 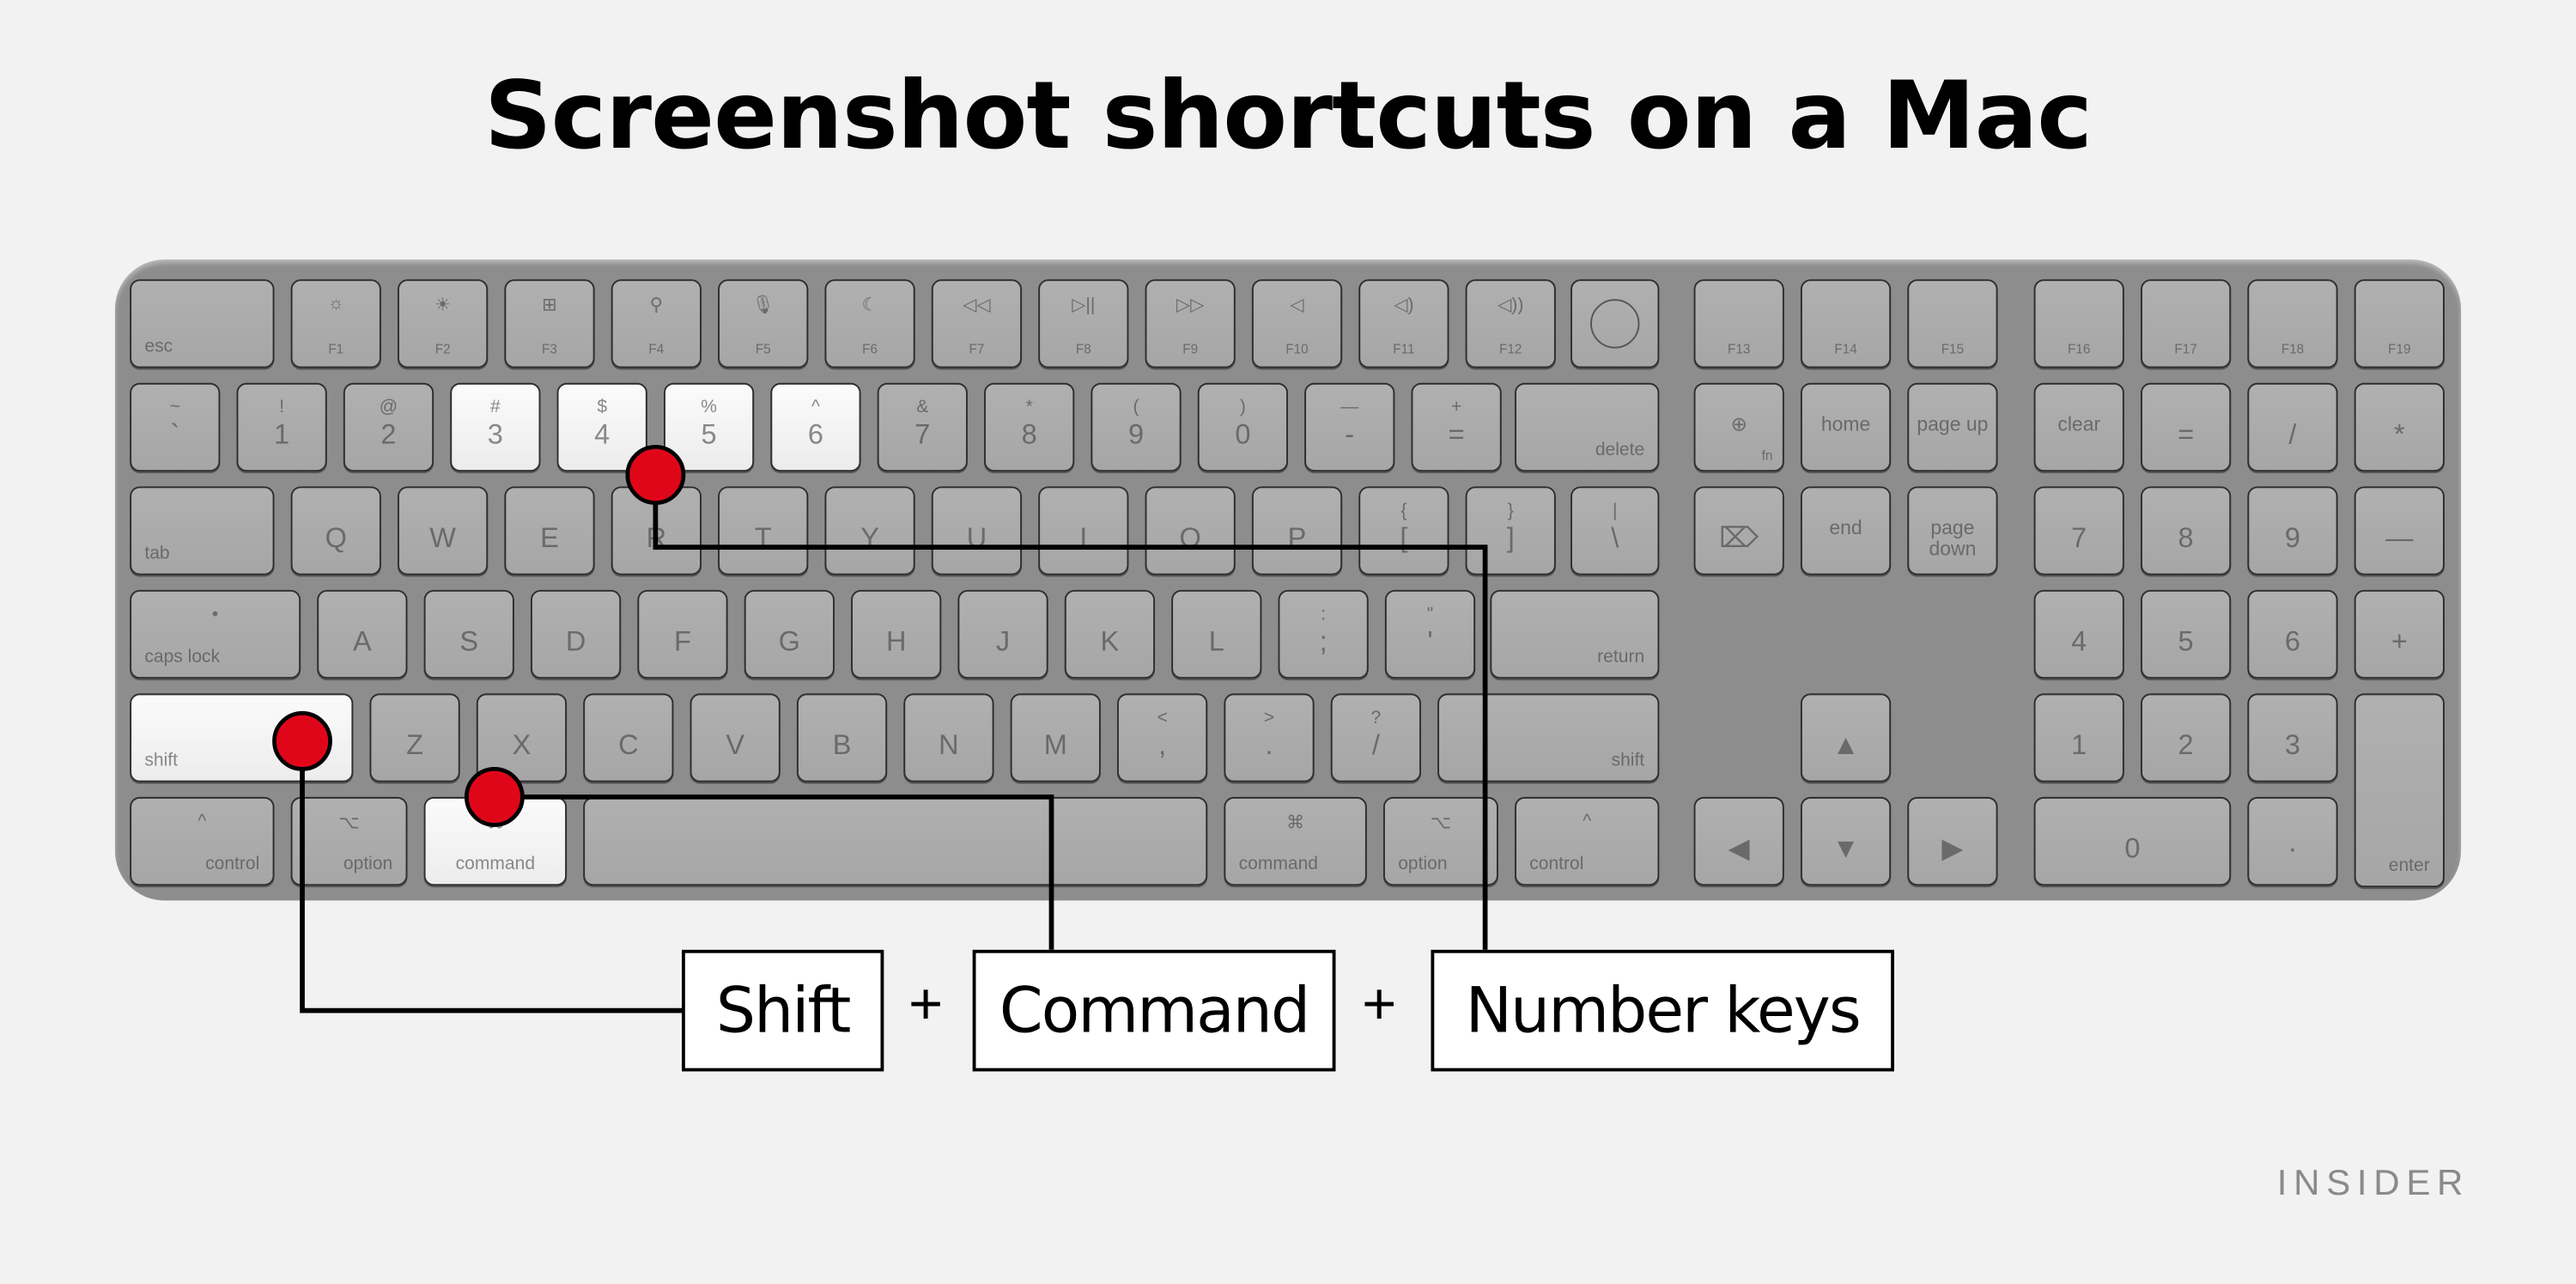 I want to click on number-key-marker, so click(x=655, y=475).